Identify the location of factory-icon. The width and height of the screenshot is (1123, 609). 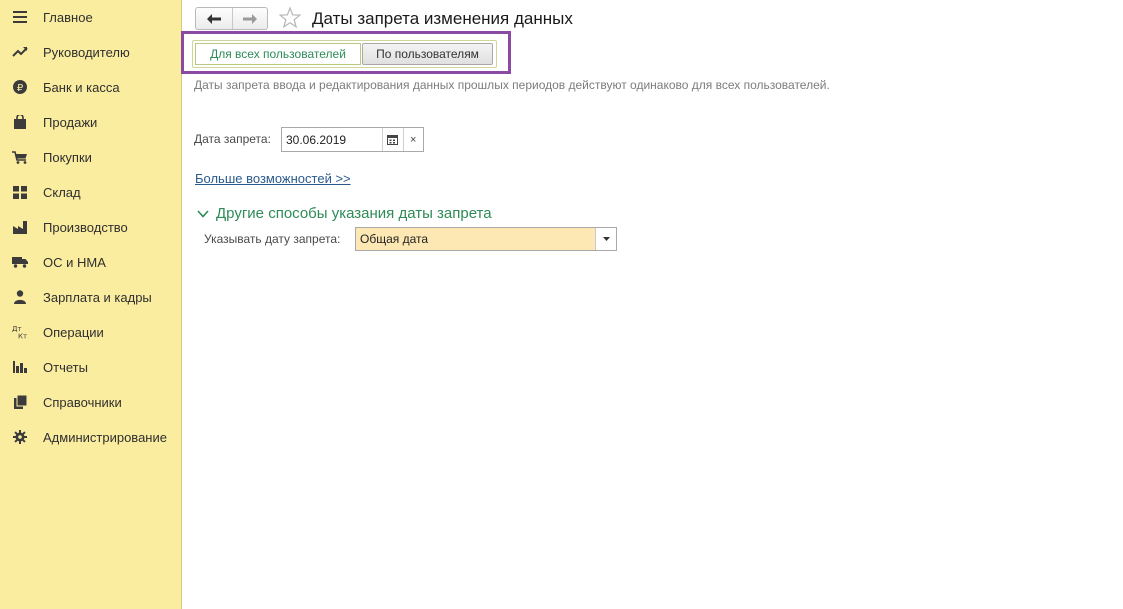
(20, 227).